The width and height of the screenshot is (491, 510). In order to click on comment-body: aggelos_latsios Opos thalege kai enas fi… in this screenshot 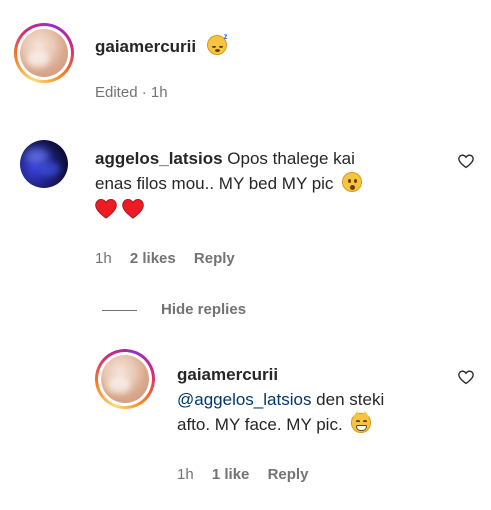, I will do `click(270, 184)`.